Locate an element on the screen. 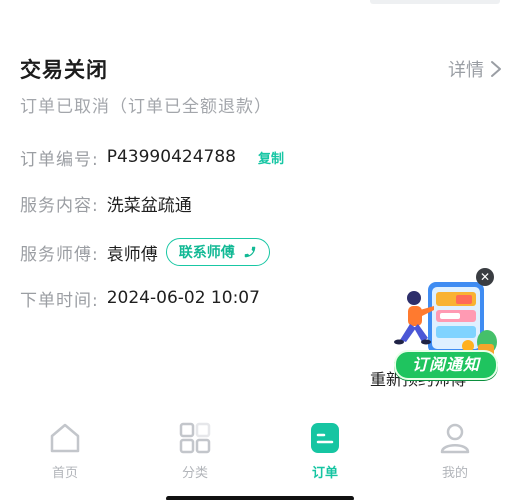  contact-technician-button: 联系师傅 is located at coordinates (217, 252).